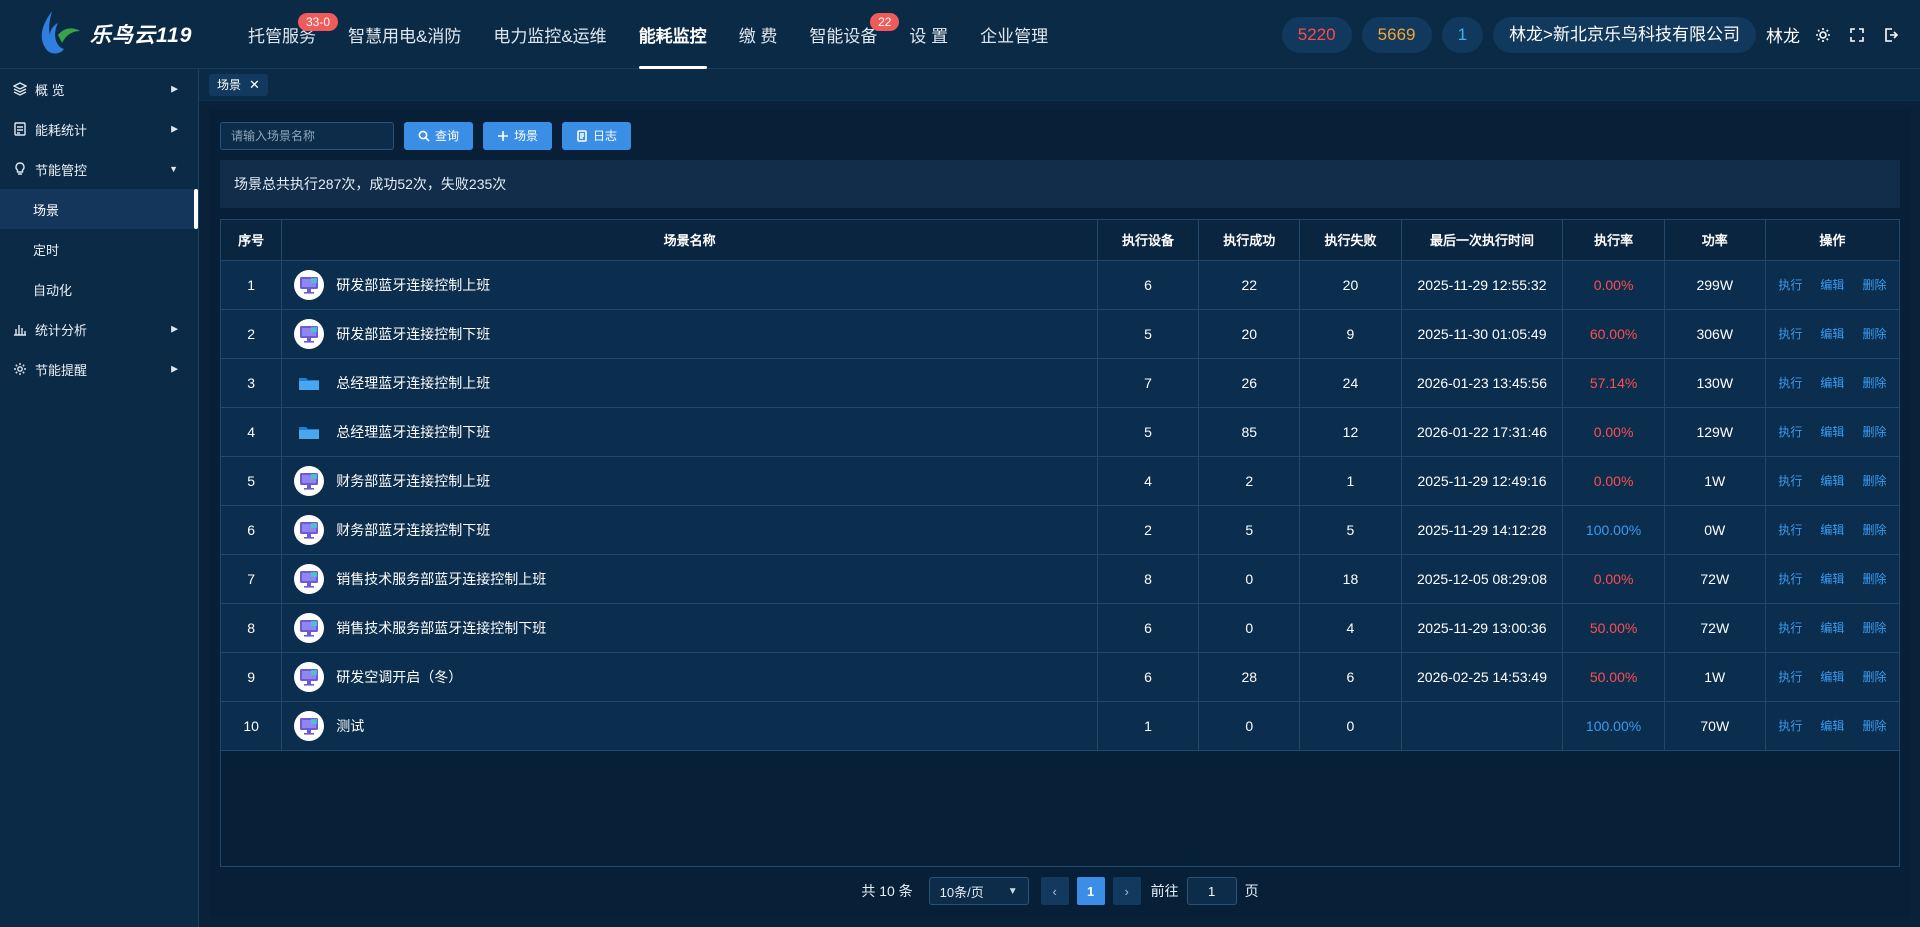  What do you see at coordinates (1126, 891) in the screenshot?
I see `next-page-button: ›` at bounding box center [1126, 891].